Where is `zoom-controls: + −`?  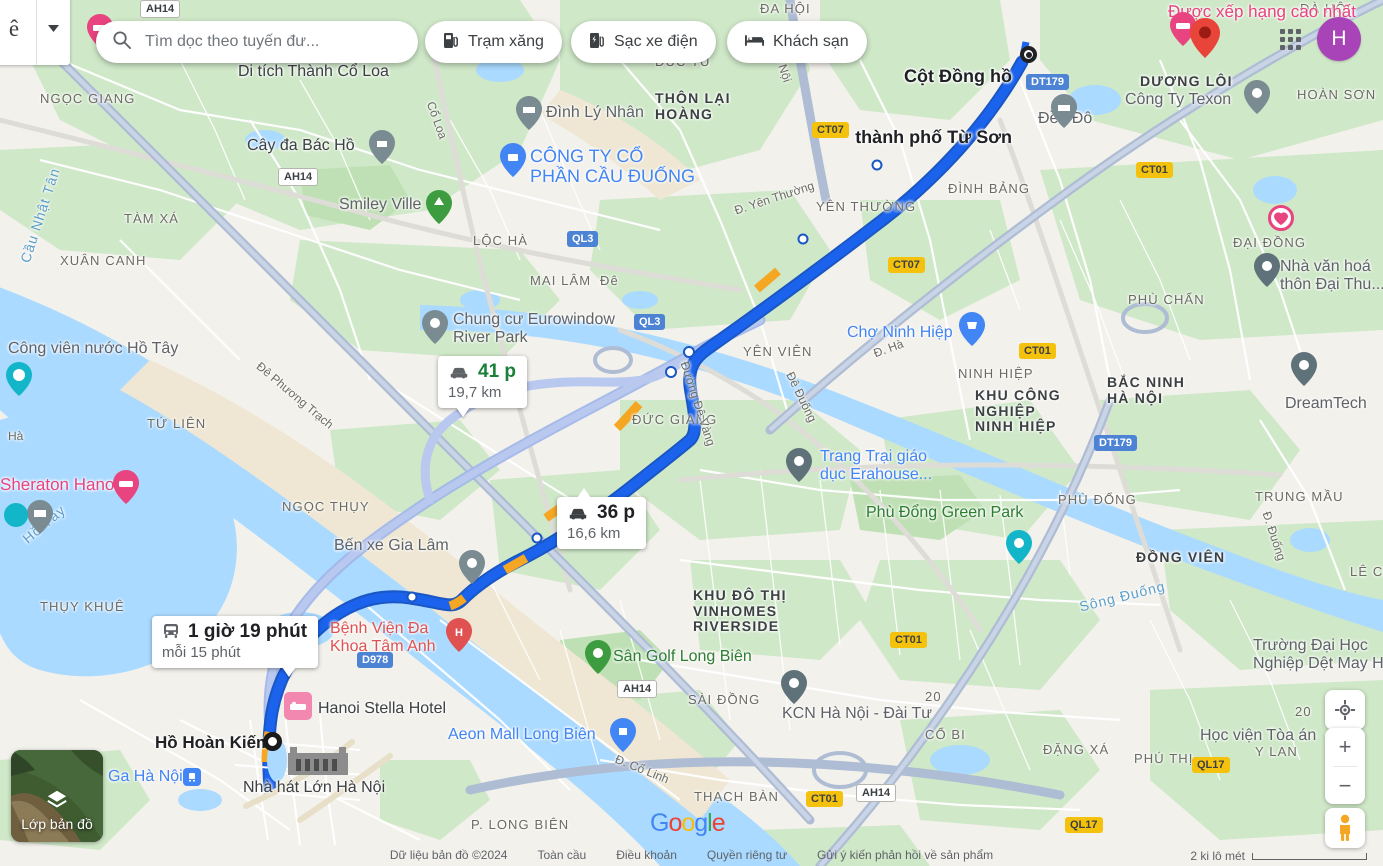
zoom-controls: + − is located at coordinates (1345, 766).